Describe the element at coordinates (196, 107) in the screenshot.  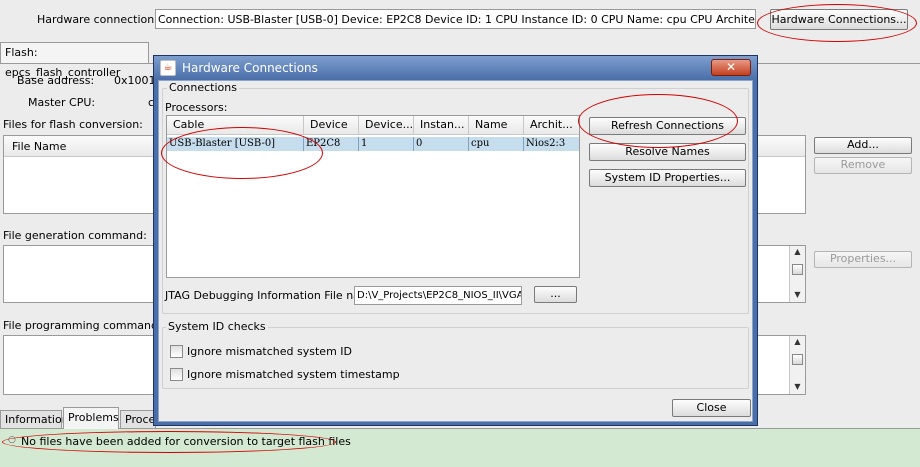
I see `processors-label: Processors:` at that location.